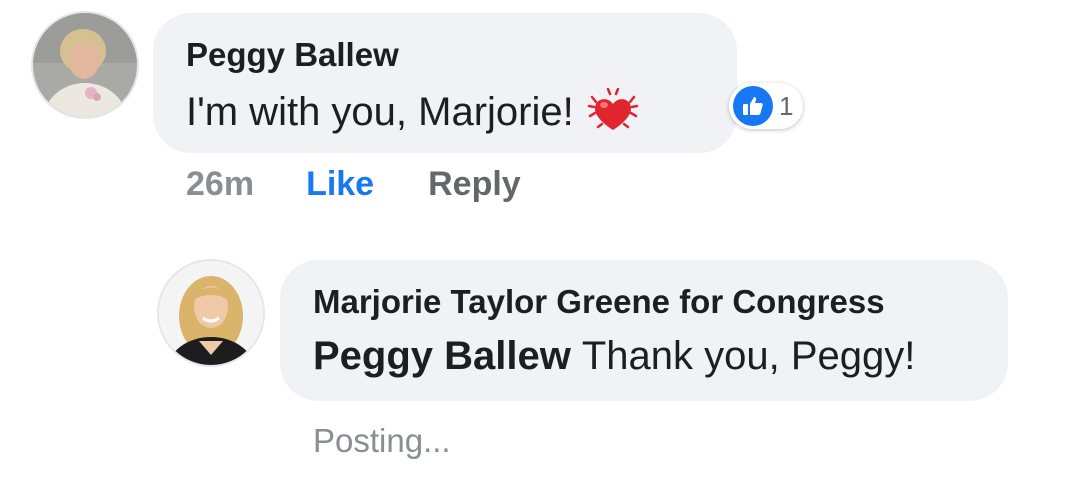  I want to click on commenter-avatar, so click(85, 65).